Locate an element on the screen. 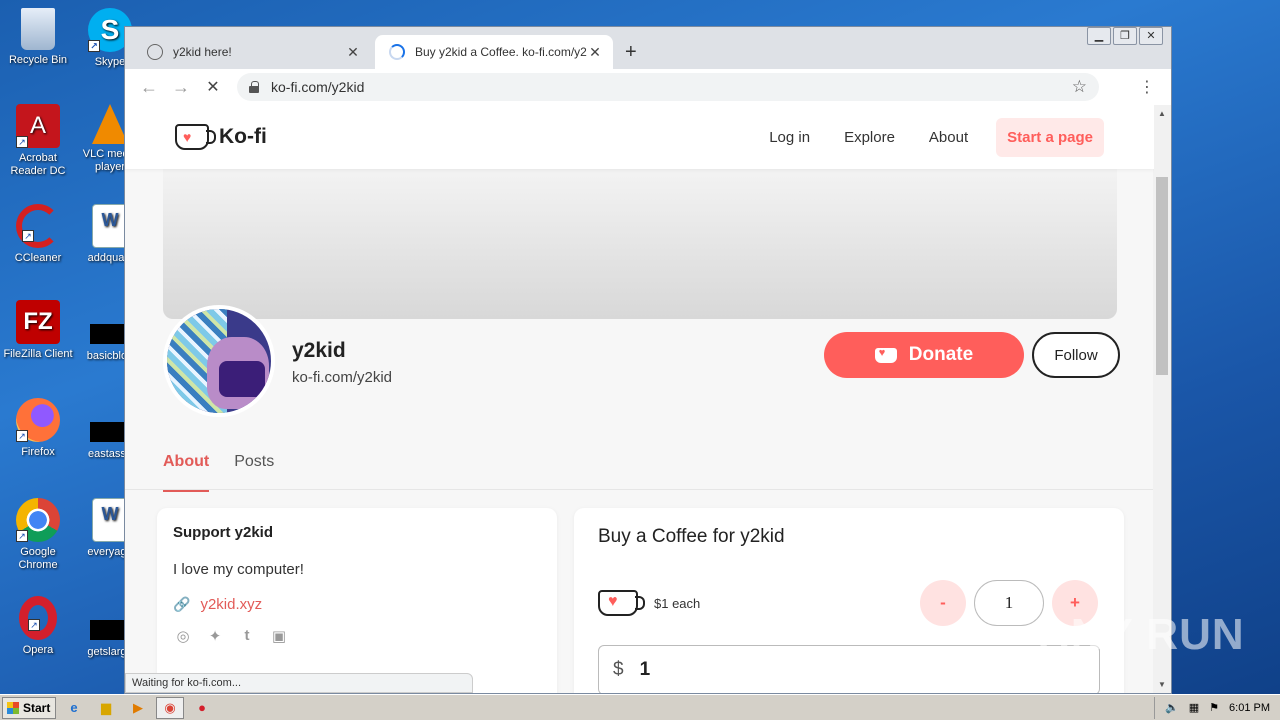 The height and width of the screenshot is (720, 1280). chrome-icon: ↗ is located at coordinates (38, 520).